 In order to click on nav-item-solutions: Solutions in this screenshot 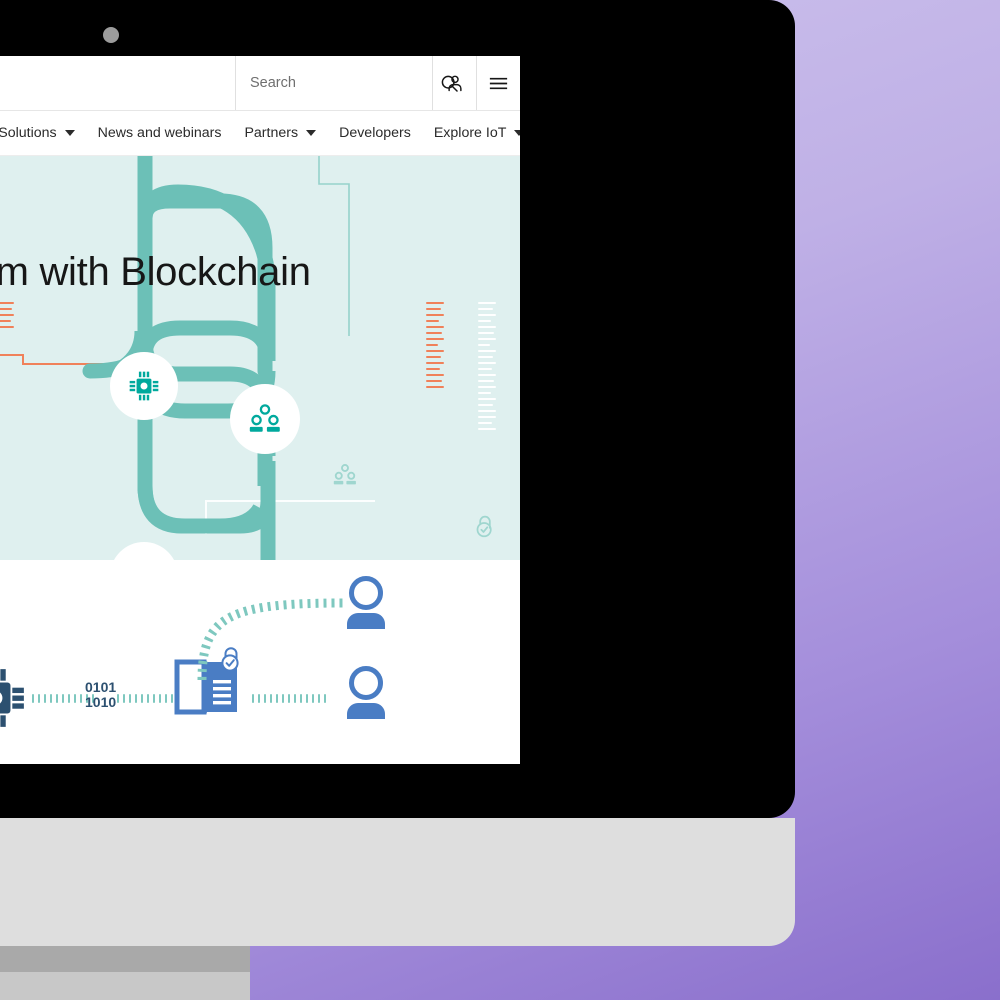, I will do `click(37, 133)`.